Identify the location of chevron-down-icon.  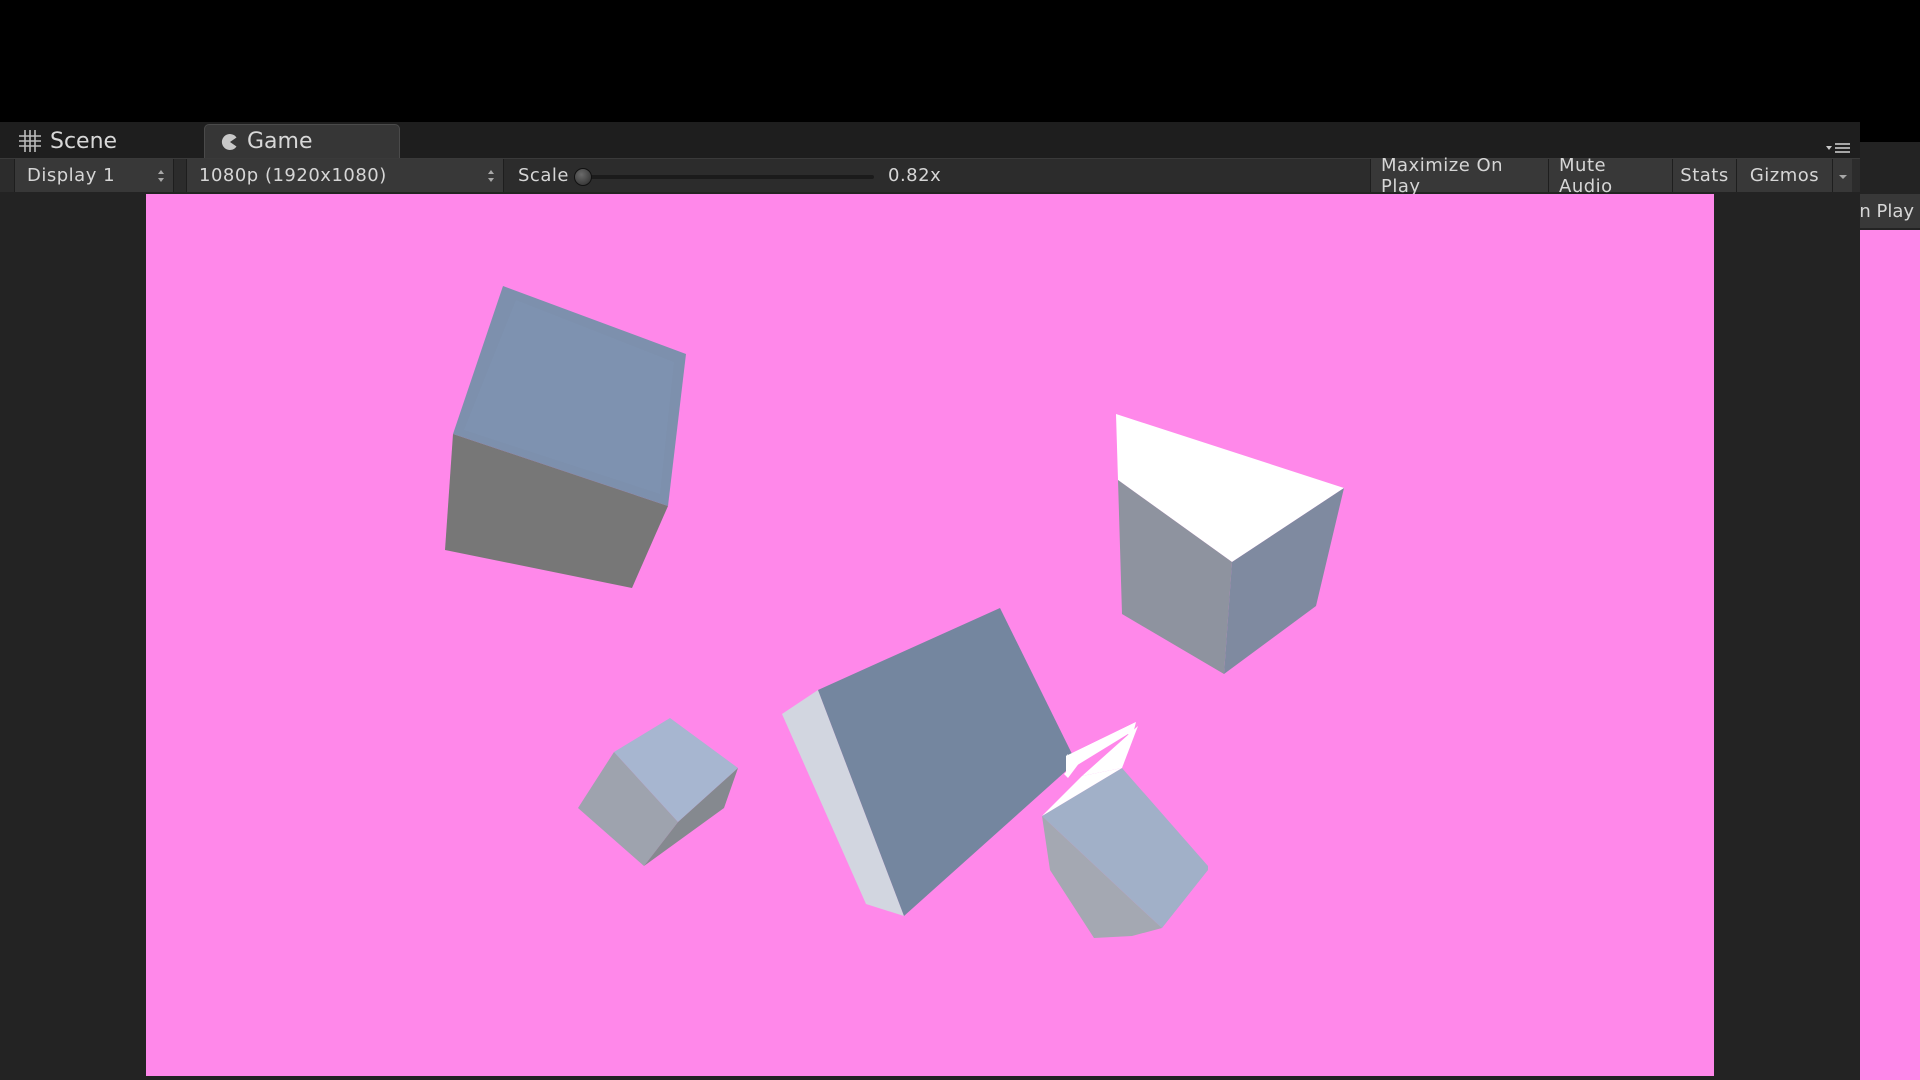
(1843, 175).